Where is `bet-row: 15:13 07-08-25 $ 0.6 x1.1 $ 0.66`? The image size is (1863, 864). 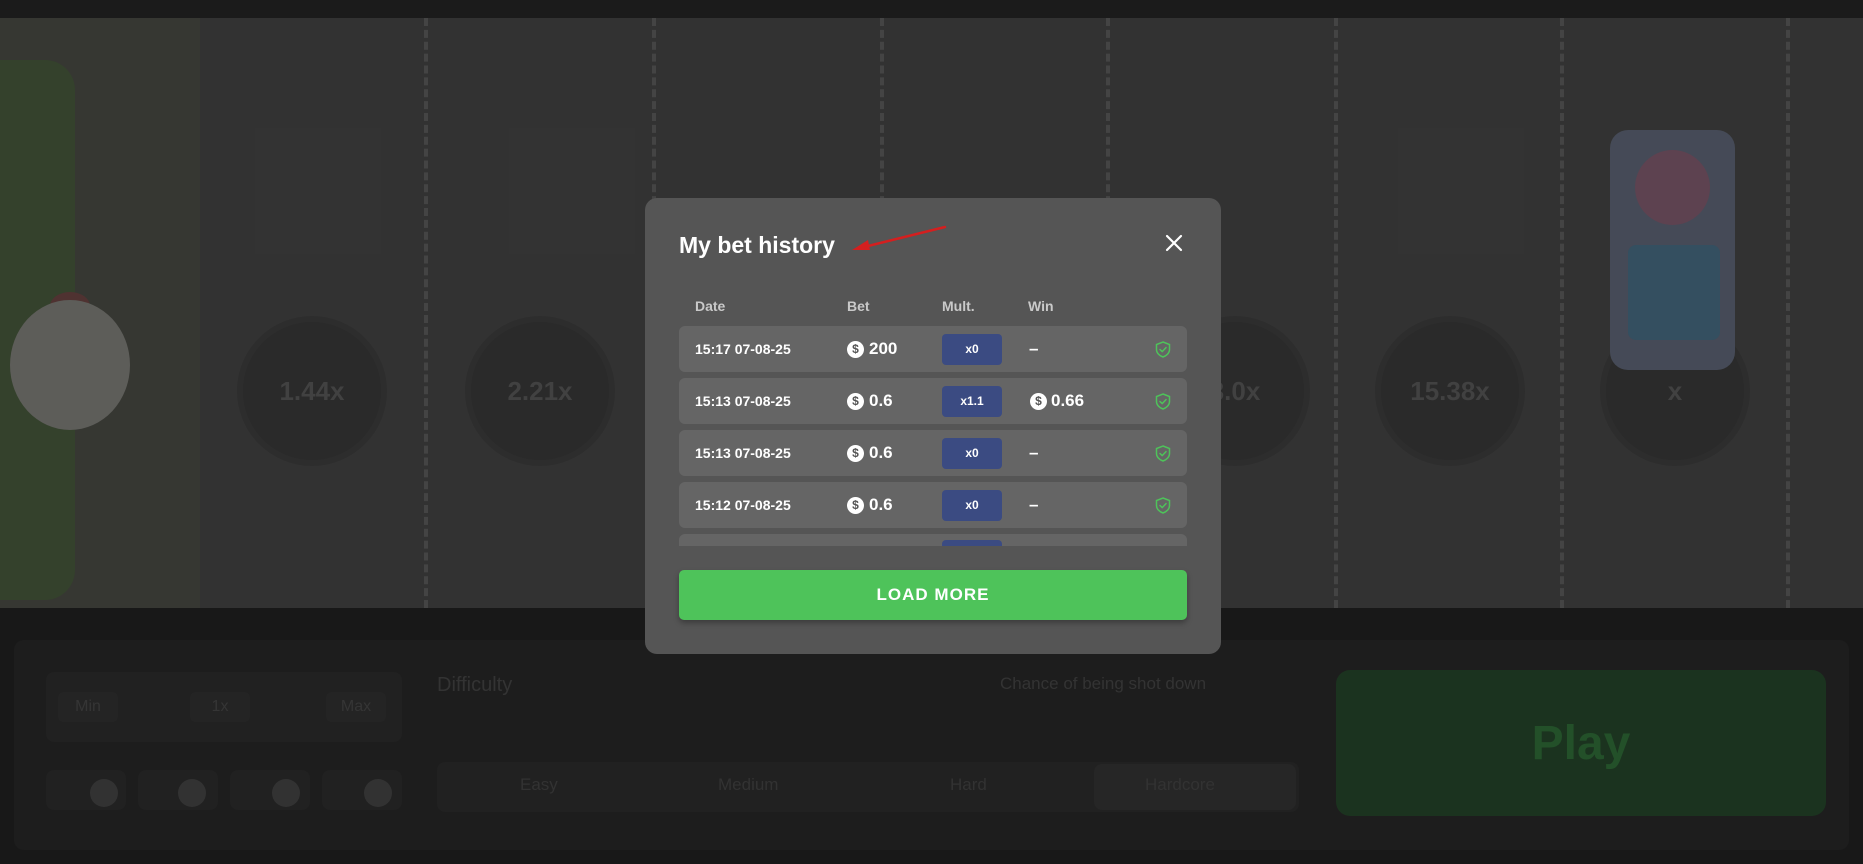
bet-row: 15:13 07-08-25 $ 0.6 x1.1 $ 0.66 is located at coordinates (933, 401).